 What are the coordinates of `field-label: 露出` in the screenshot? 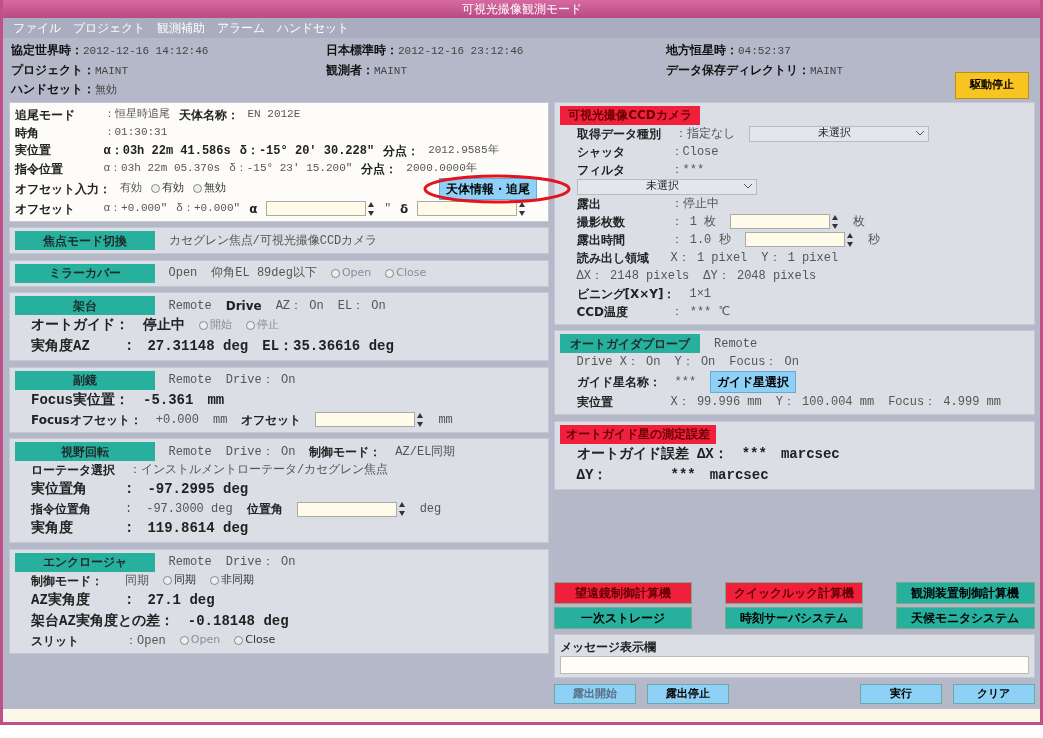 It's located at (589, 204).